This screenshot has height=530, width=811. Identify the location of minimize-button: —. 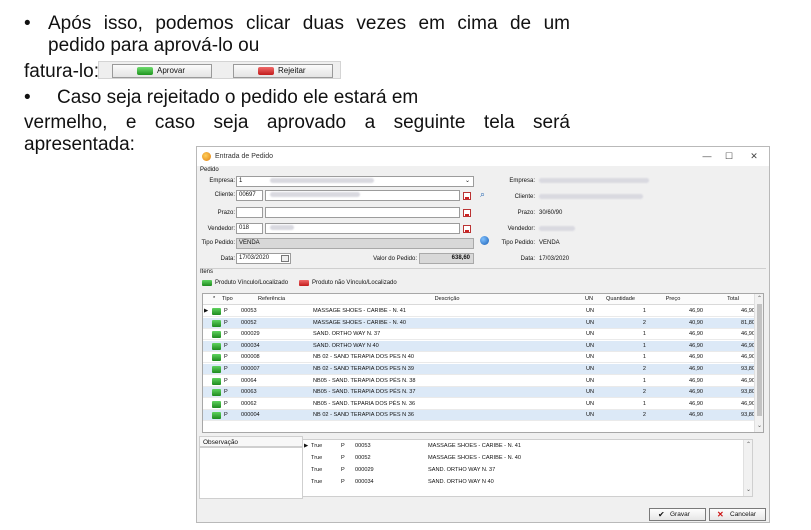
(707, 156).